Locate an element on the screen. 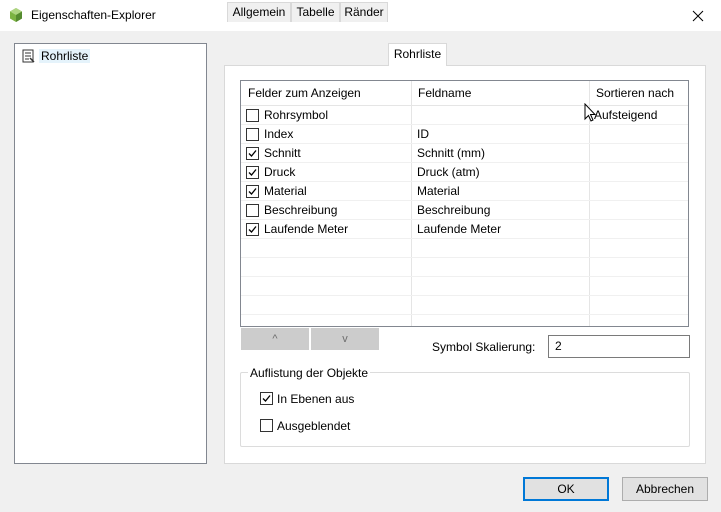  mouse-cursor-icon is located at coordinates (590, 112).